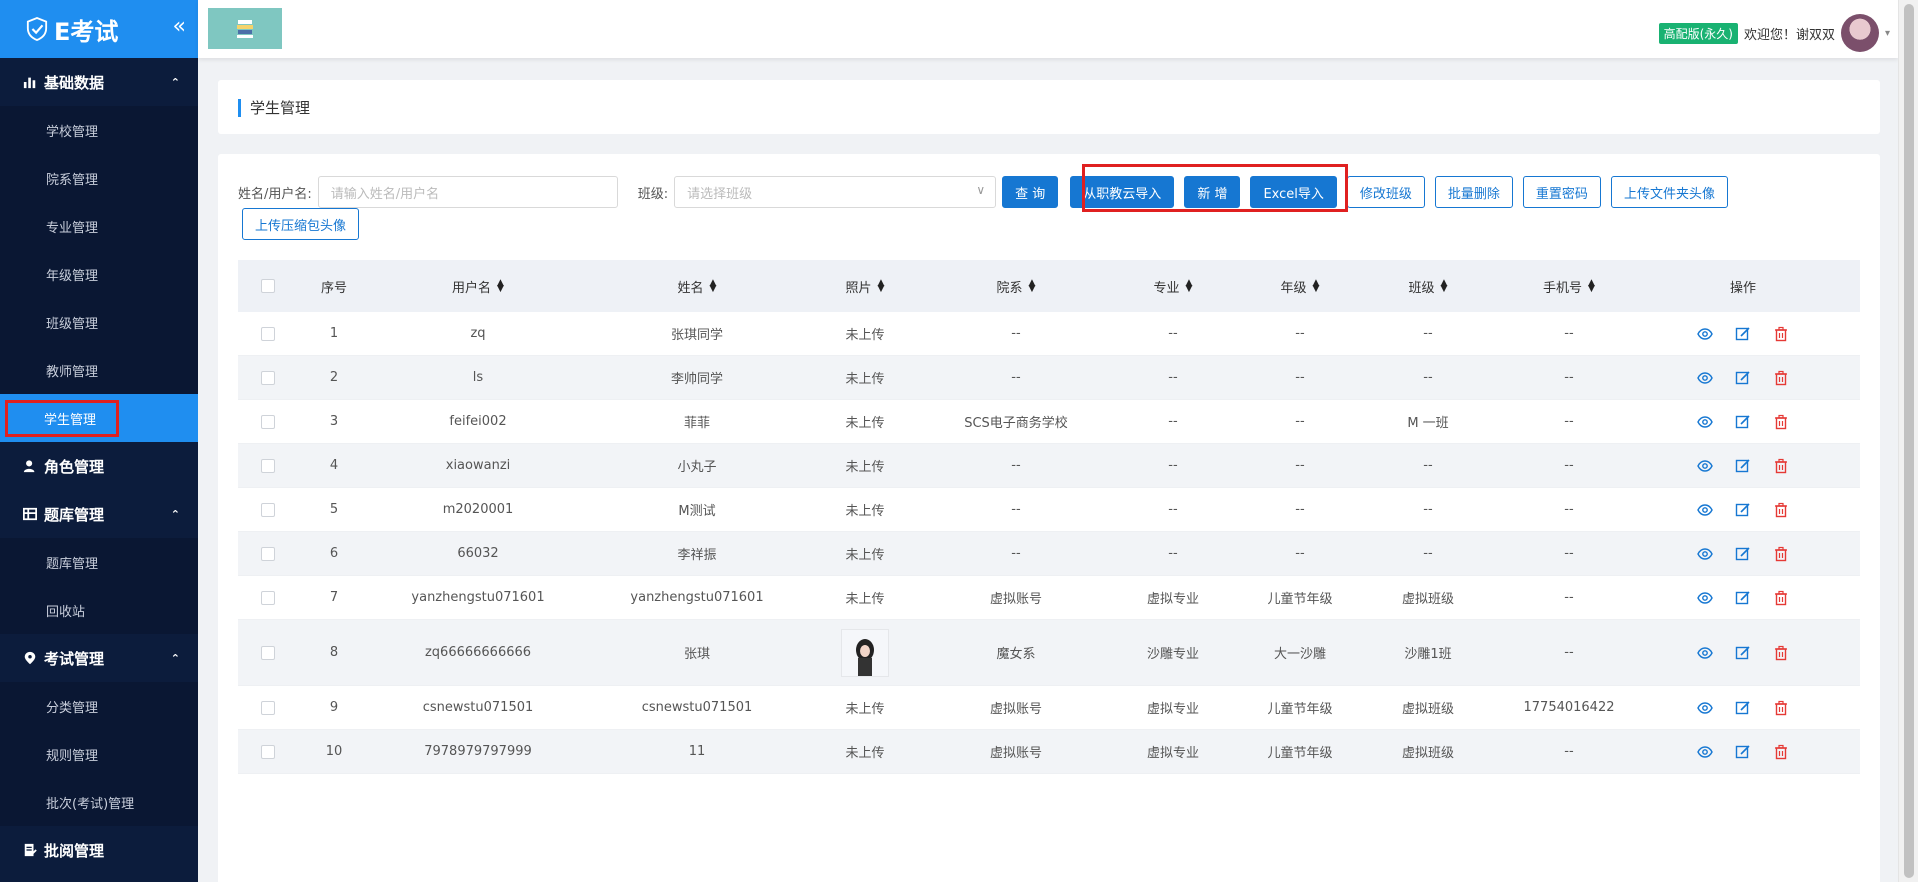  I want to click on sidebar-item-rules: 规则管理, so click(99, 754).